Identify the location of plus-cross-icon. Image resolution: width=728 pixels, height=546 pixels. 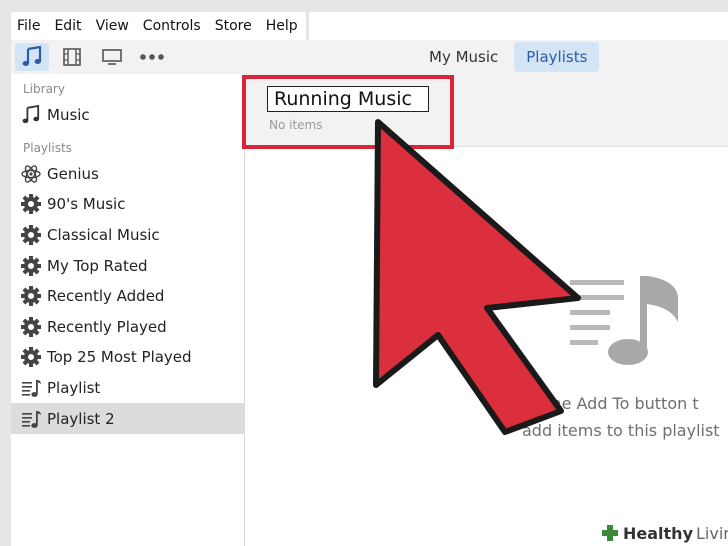
(610, 533).